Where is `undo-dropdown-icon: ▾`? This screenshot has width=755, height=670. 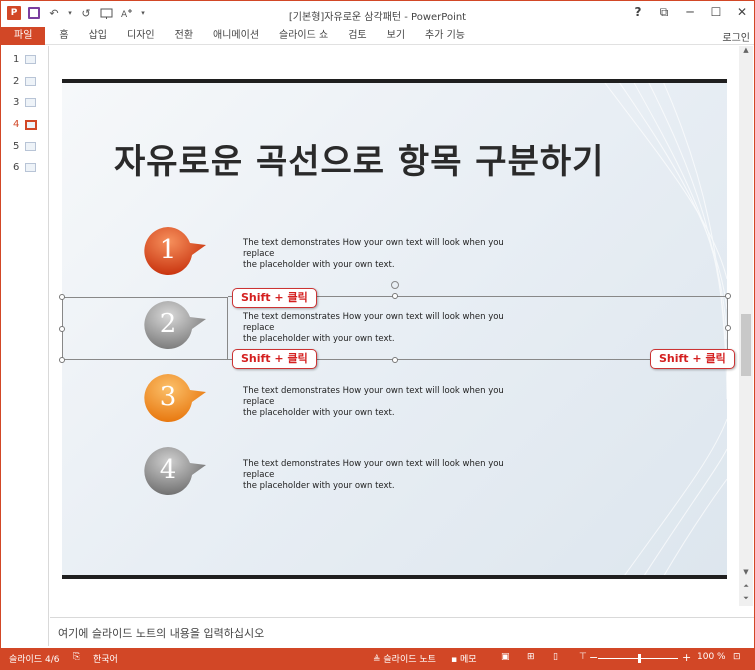
undo-dropdown-icon: ▾ is located at coordinates (70, 13).